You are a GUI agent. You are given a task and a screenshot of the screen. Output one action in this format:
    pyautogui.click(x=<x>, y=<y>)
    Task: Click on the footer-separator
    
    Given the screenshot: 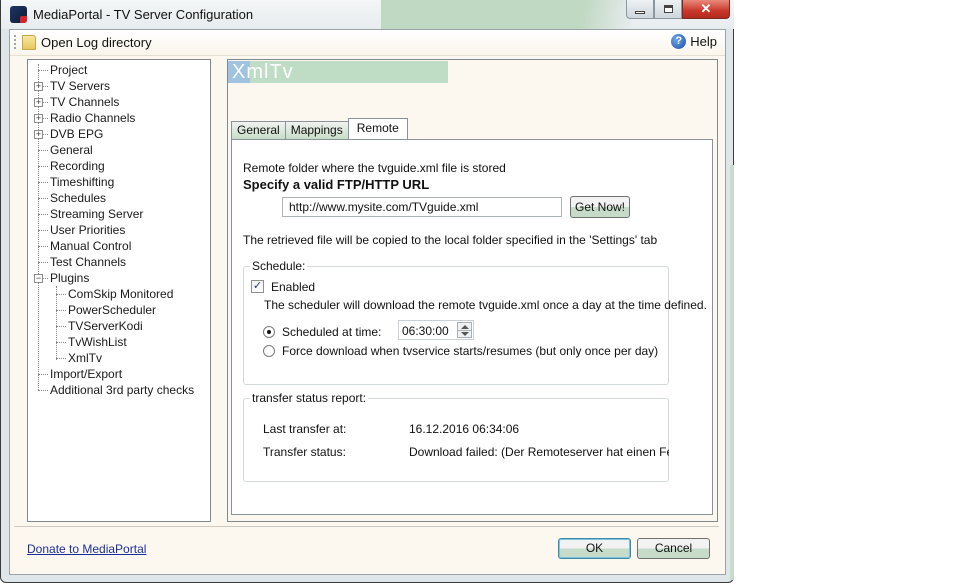 What is the action you would take?
    pyautogui.click(x=366, y=526)
    